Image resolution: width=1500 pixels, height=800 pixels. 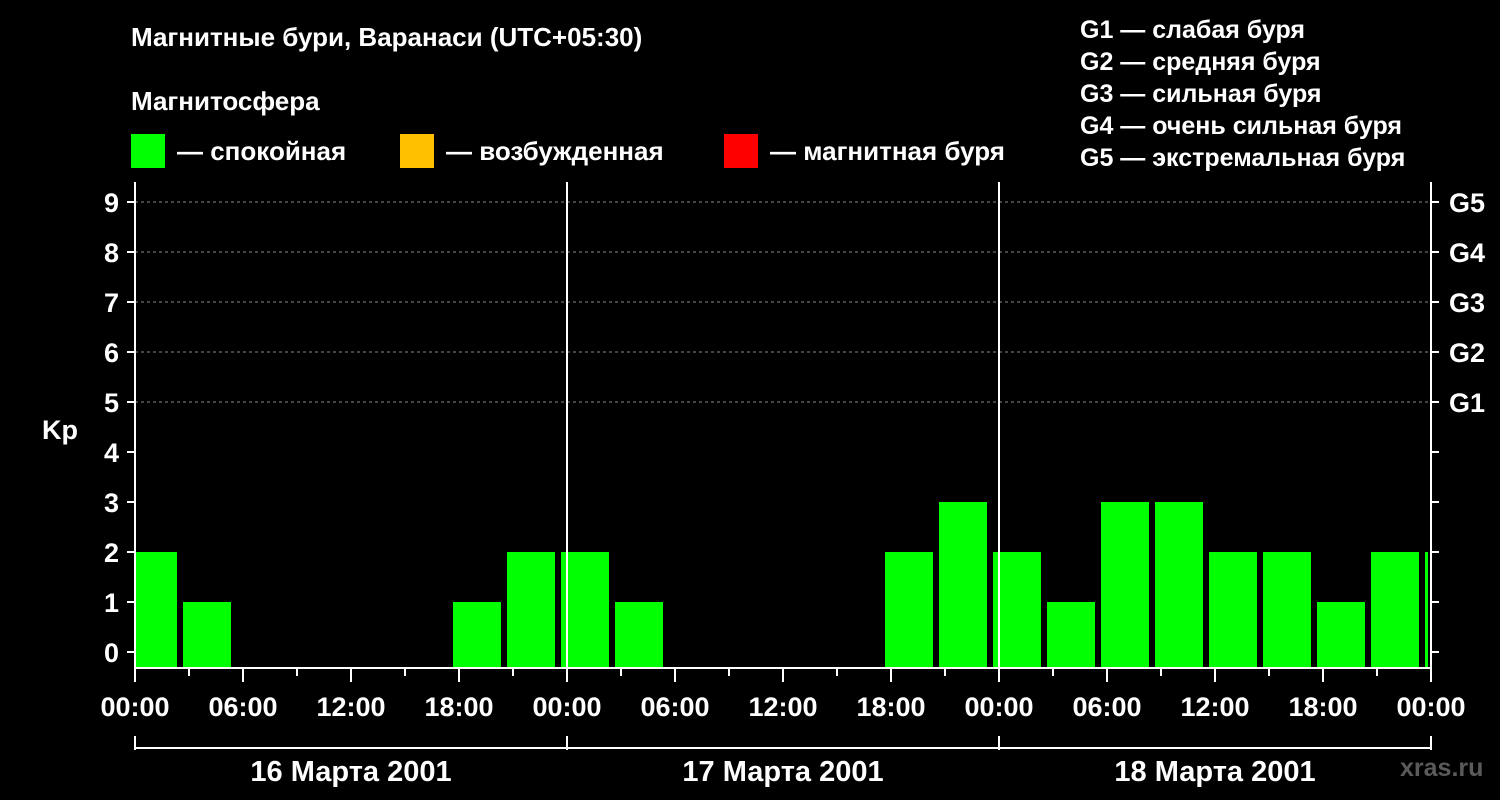 I want to click on y-tick-label: 0, so click(x=111, y=653).